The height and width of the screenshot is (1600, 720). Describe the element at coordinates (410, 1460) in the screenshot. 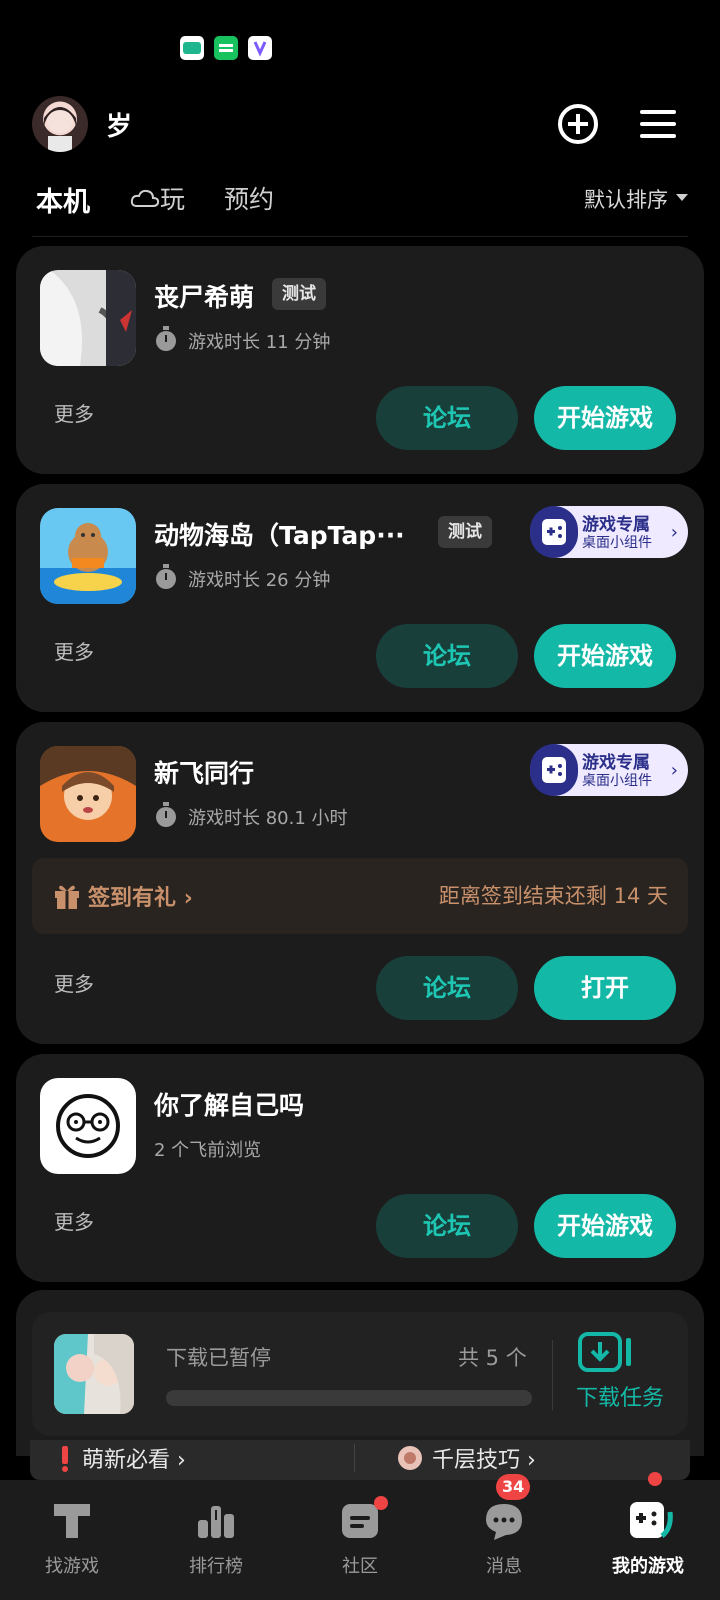

I see `gear-badge-icon` at that location.